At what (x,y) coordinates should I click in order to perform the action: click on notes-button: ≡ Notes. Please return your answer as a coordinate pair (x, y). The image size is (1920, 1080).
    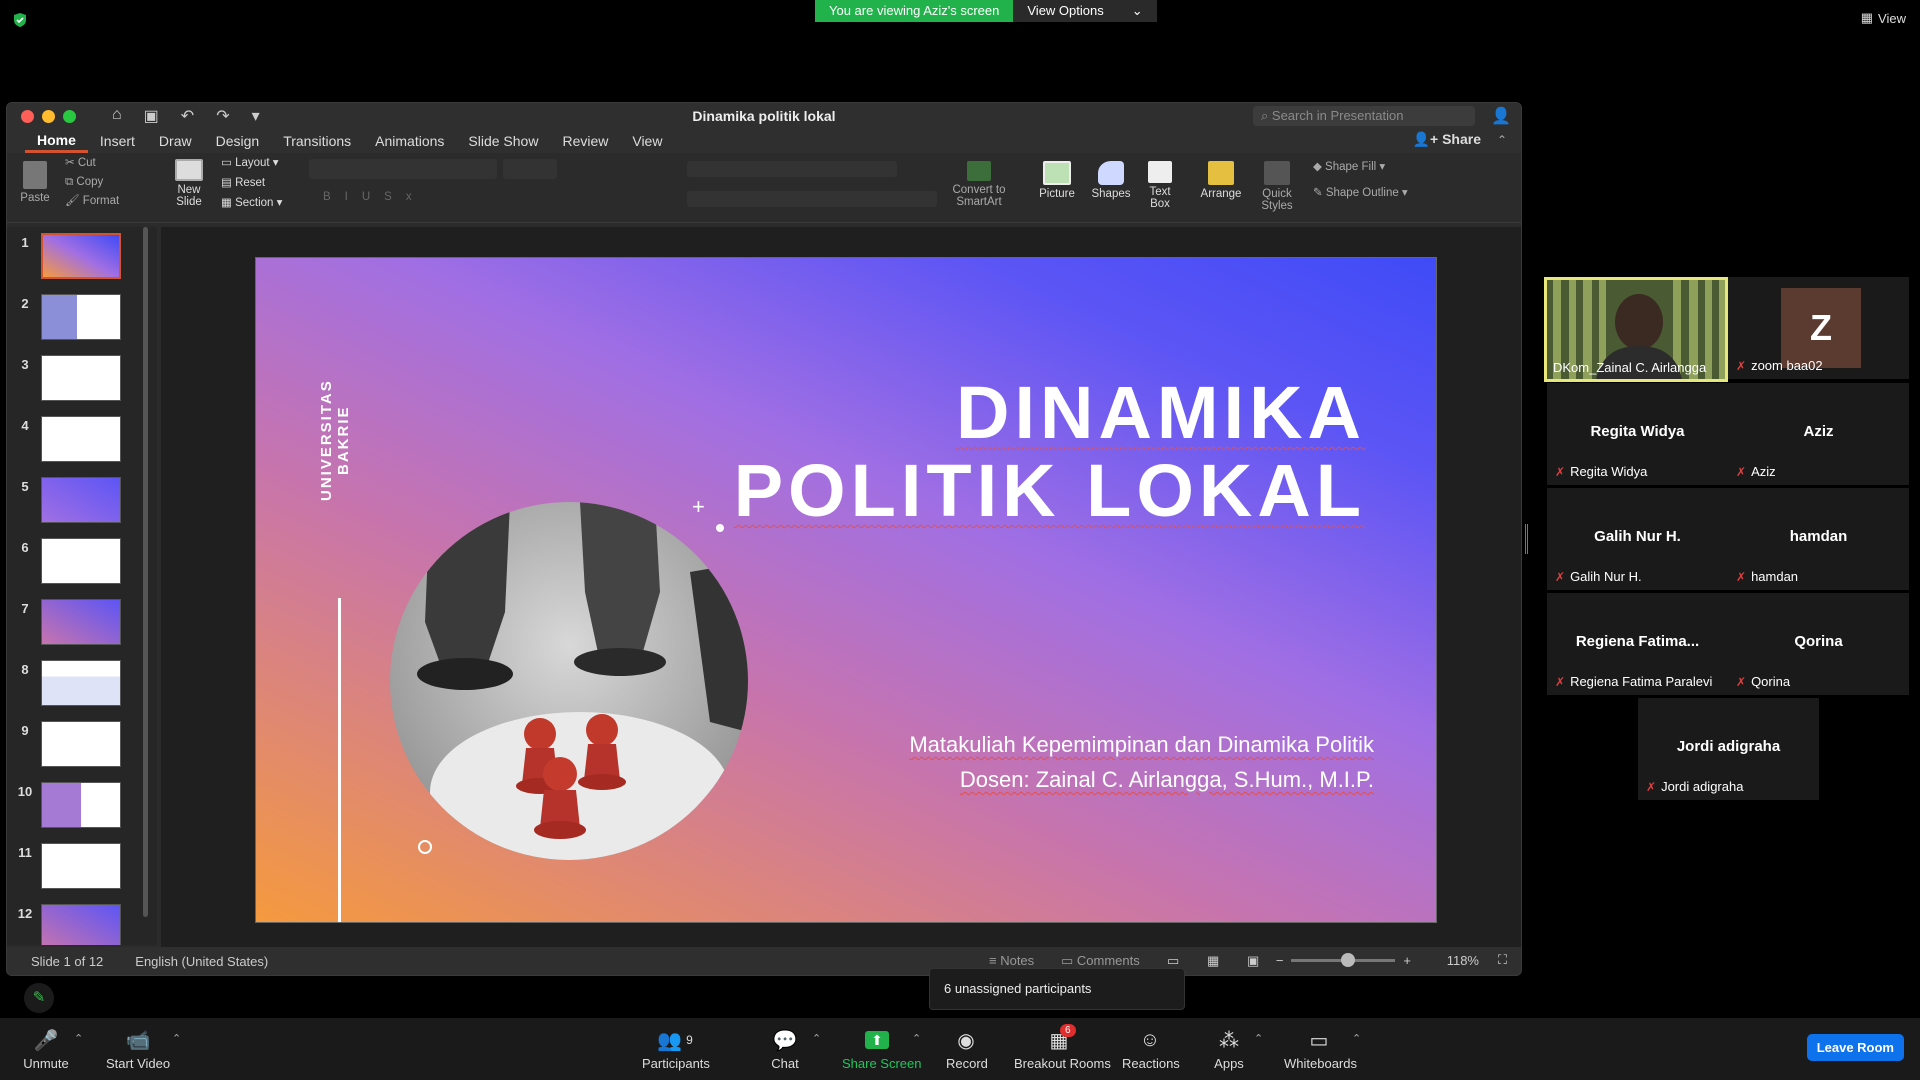
    Looking at the image, I should click on (1011, 960).